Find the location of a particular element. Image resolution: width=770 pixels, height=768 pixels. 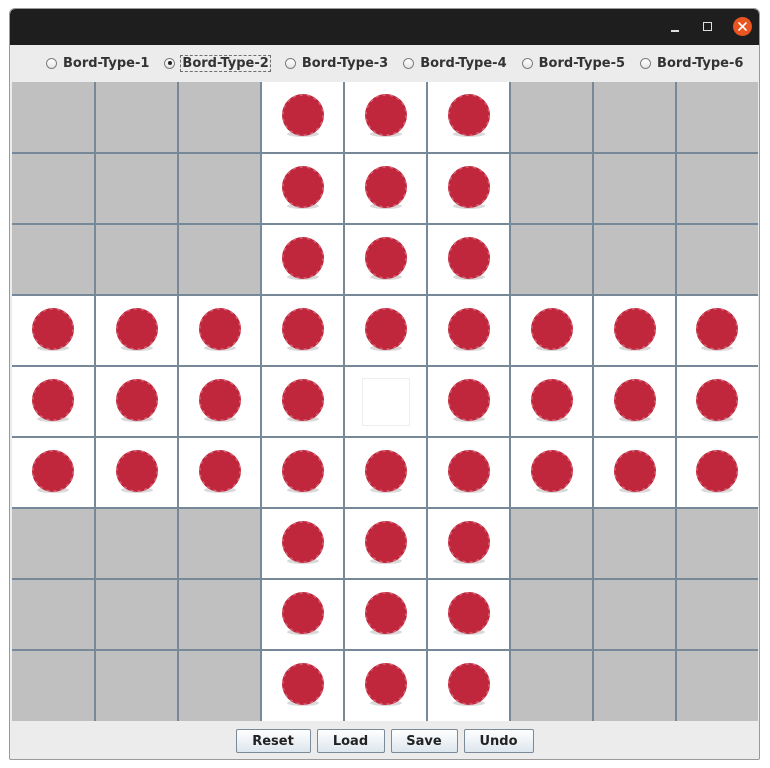

board-type-radio-3: Bord-Type-3 is located at coordinates (336, 63).